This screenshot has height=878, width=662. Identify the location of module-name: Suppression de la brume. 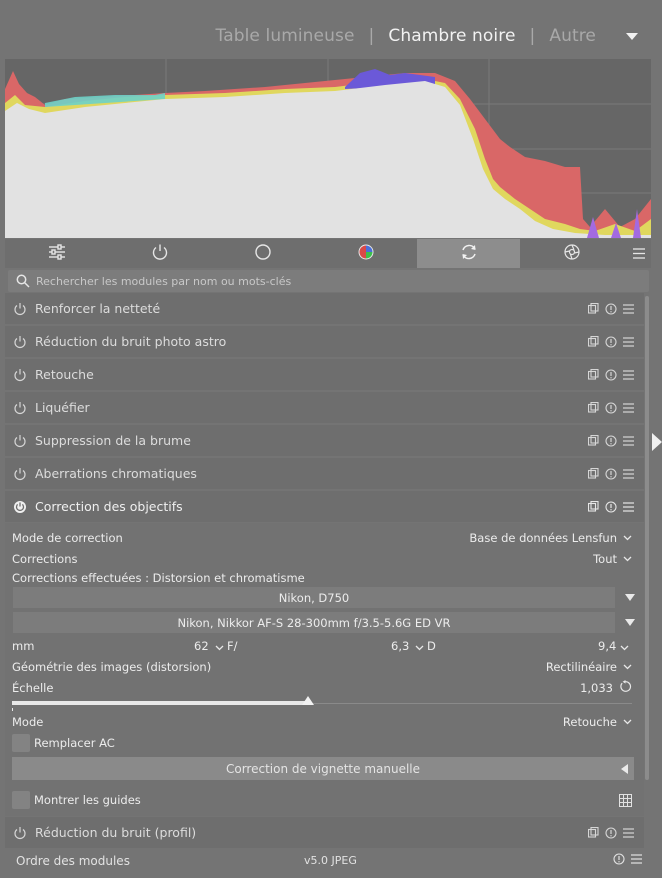
(113, 440).